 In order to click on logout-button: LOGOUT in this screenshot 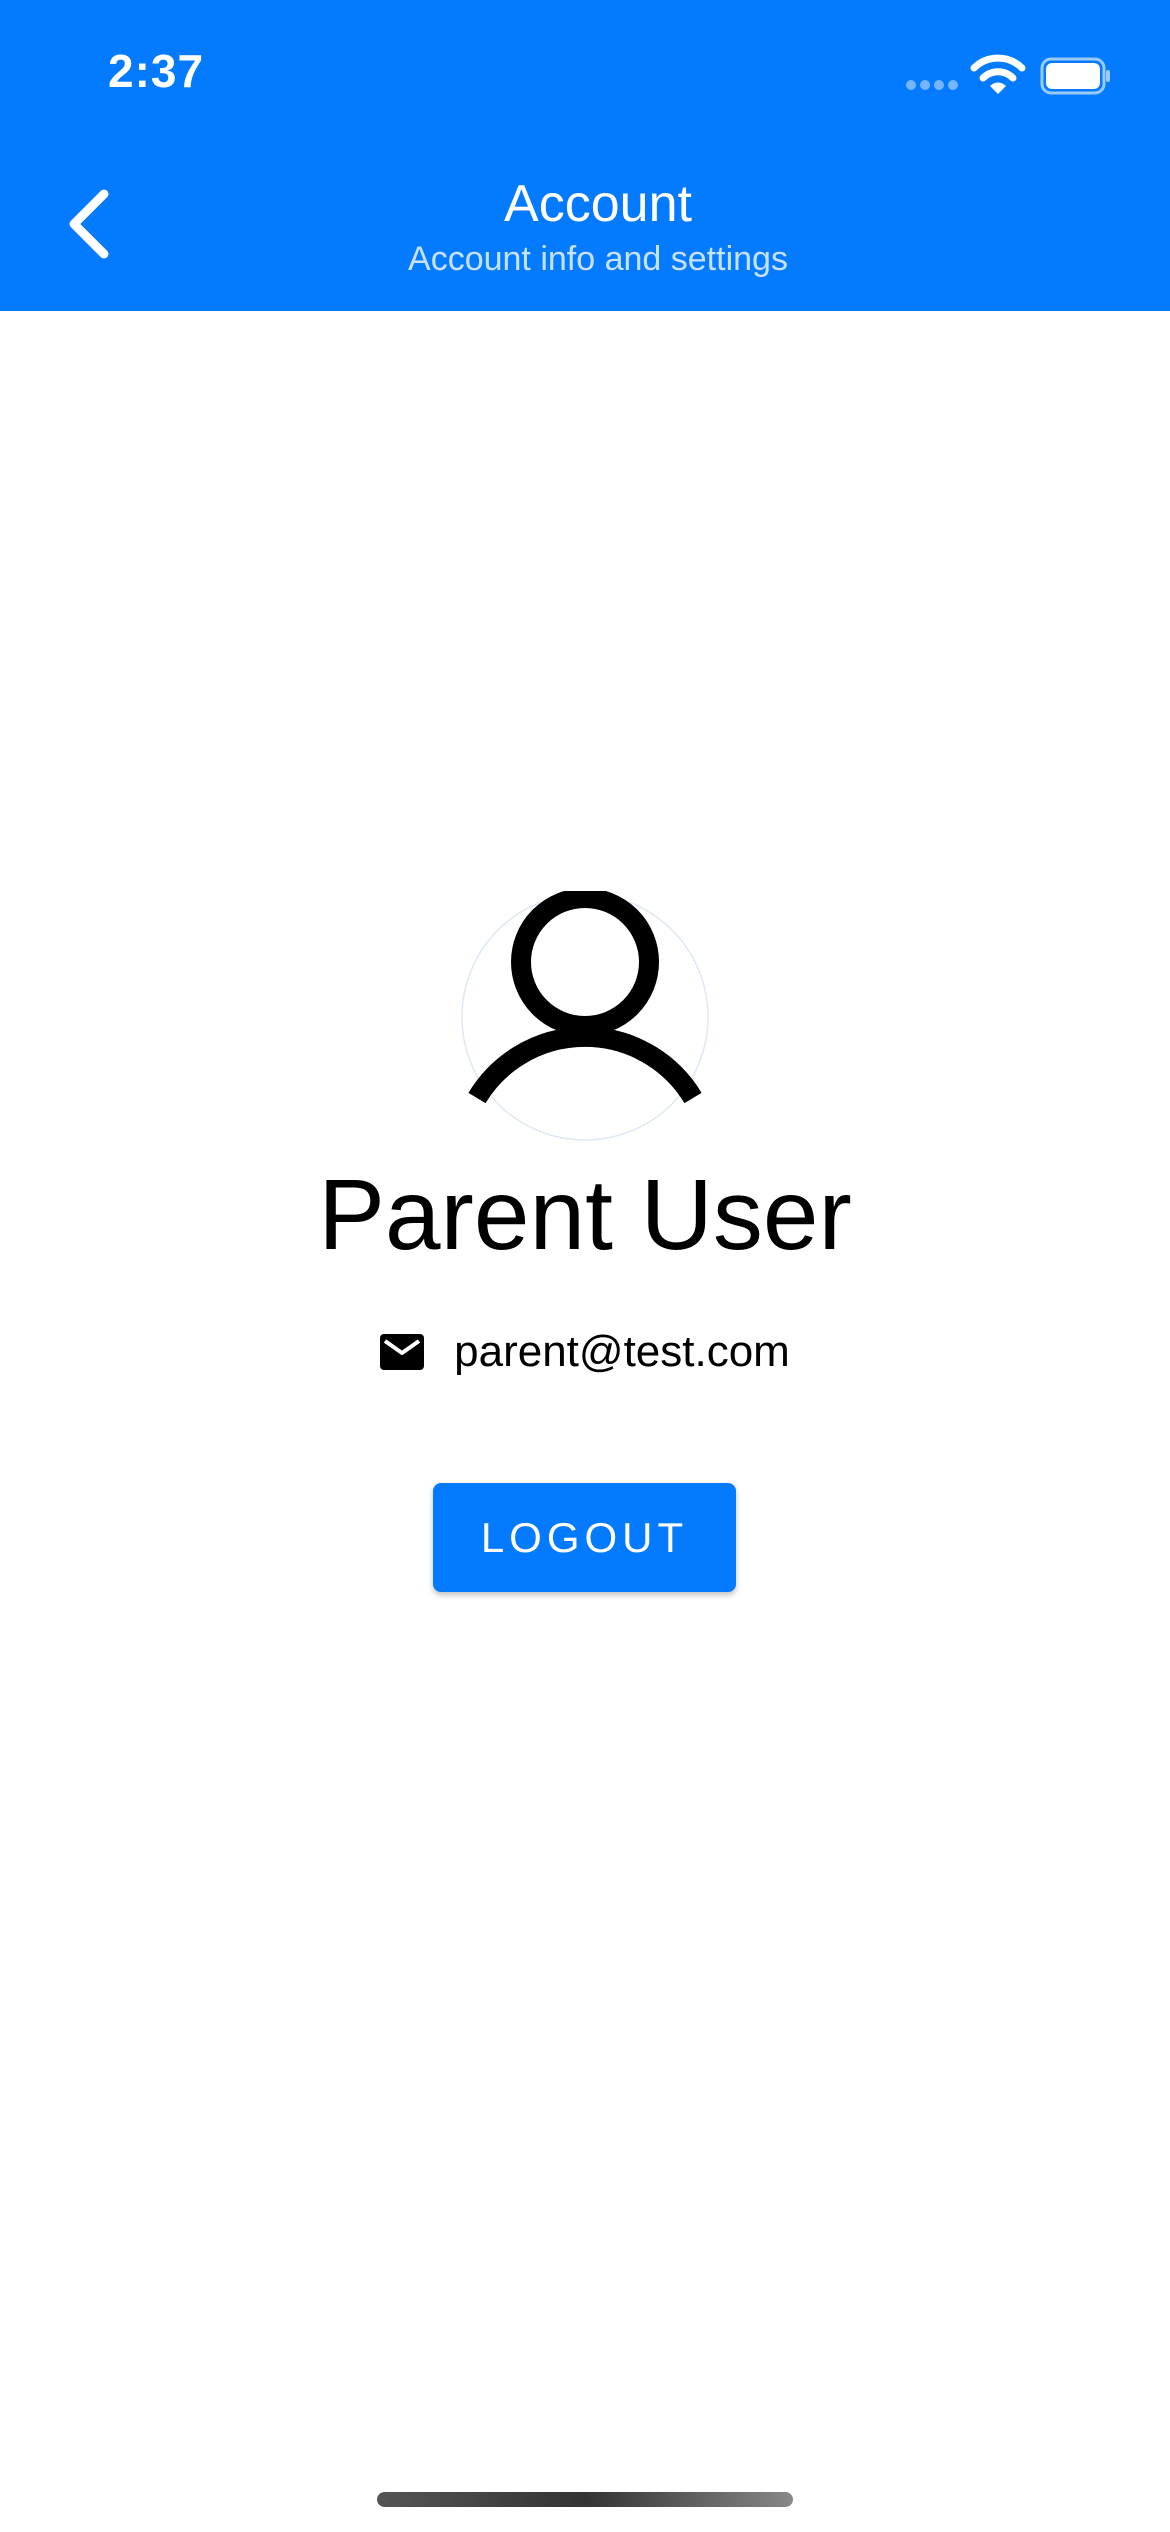, I will do `click(584, 1537)`.